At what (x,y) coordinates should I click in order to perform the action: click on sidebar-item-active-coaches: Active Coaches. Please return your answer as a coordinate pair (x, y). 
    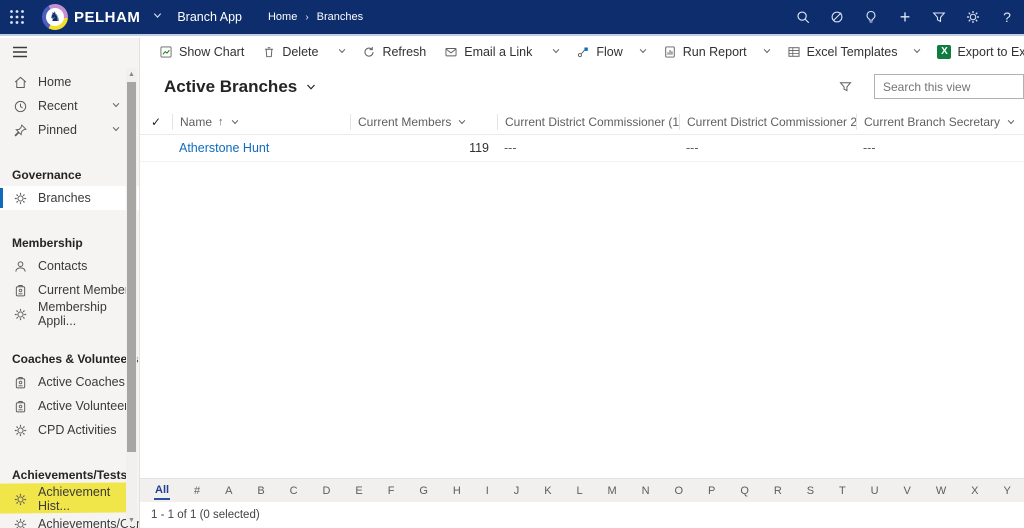
    Looking at the image, I should click on (69, 382).